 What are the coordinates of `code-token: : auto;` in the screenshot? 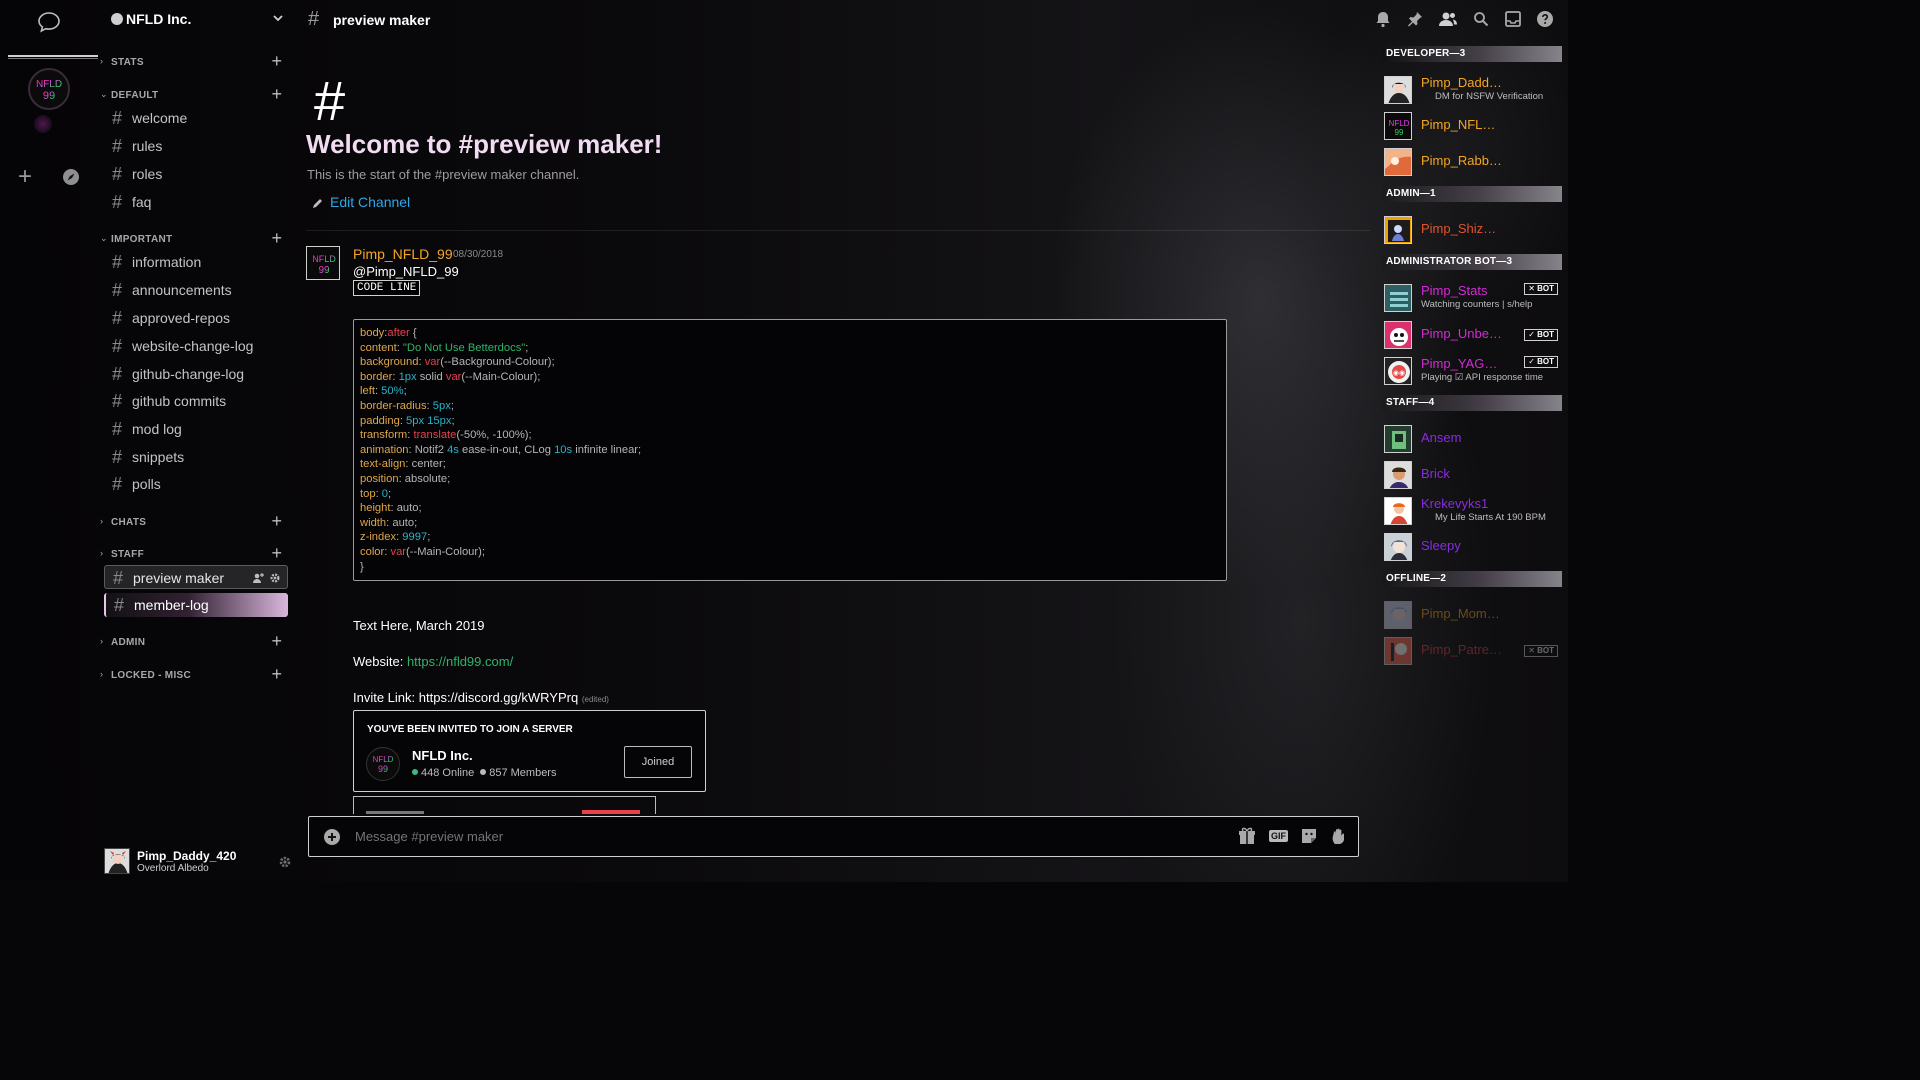 It's located at (406, 508).